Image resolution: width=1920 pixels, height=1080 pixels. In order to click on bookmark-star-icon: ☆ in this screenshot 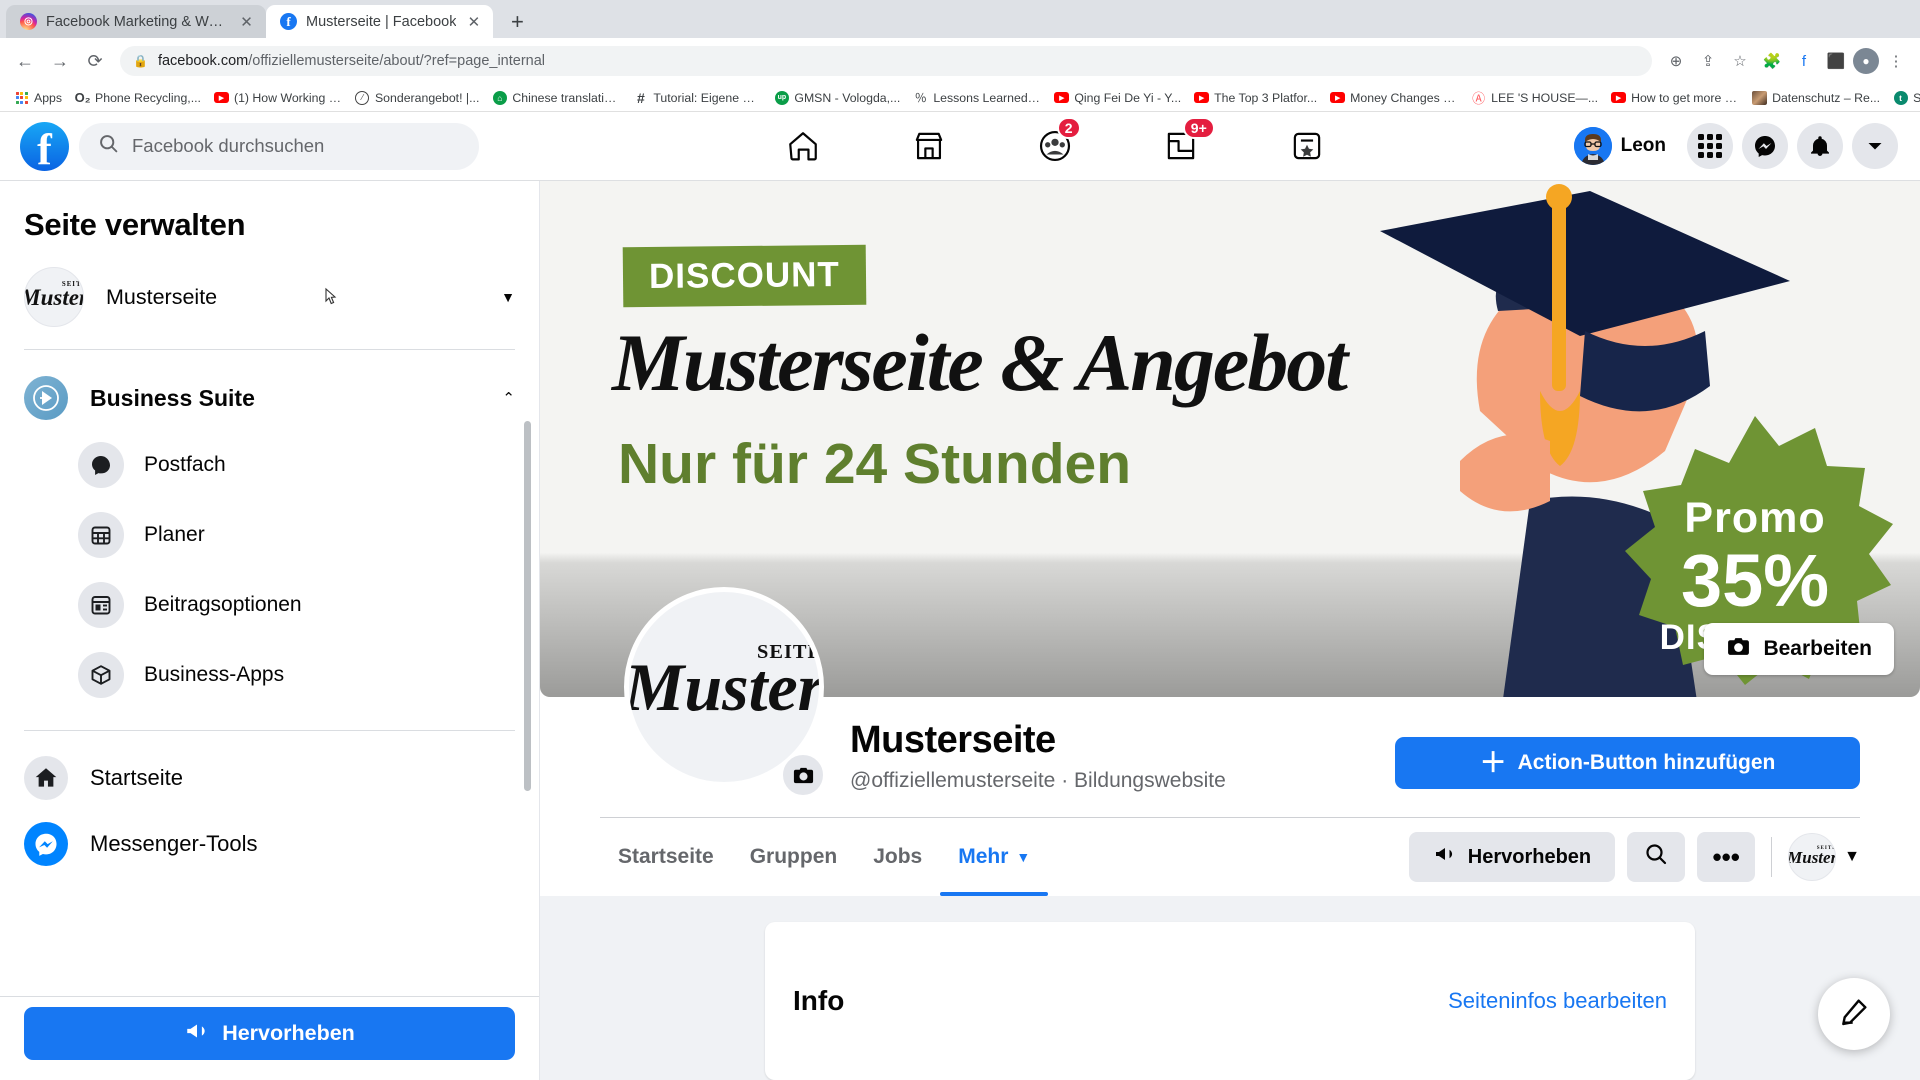, I will do `click(1740, 61)`.